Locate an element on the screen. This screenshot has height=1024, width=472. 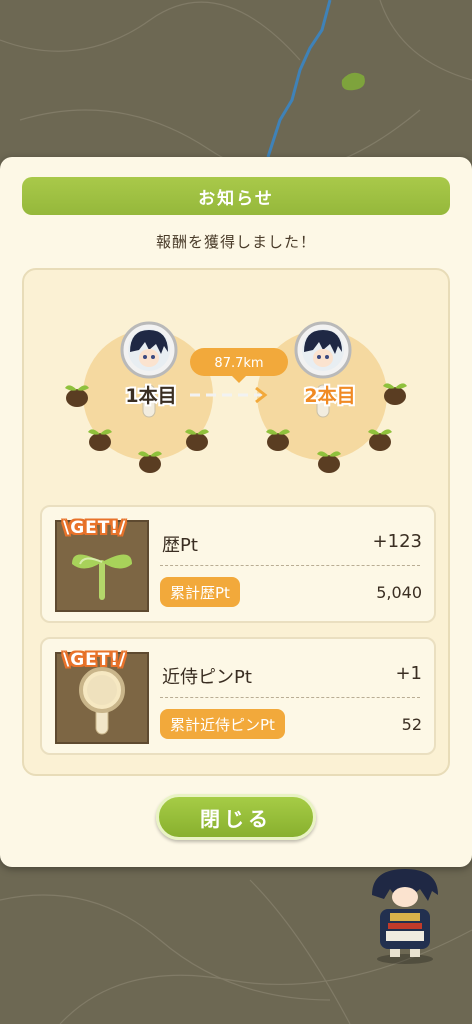
first-pin-label: 1本目 is located at coordinates (150, 395).